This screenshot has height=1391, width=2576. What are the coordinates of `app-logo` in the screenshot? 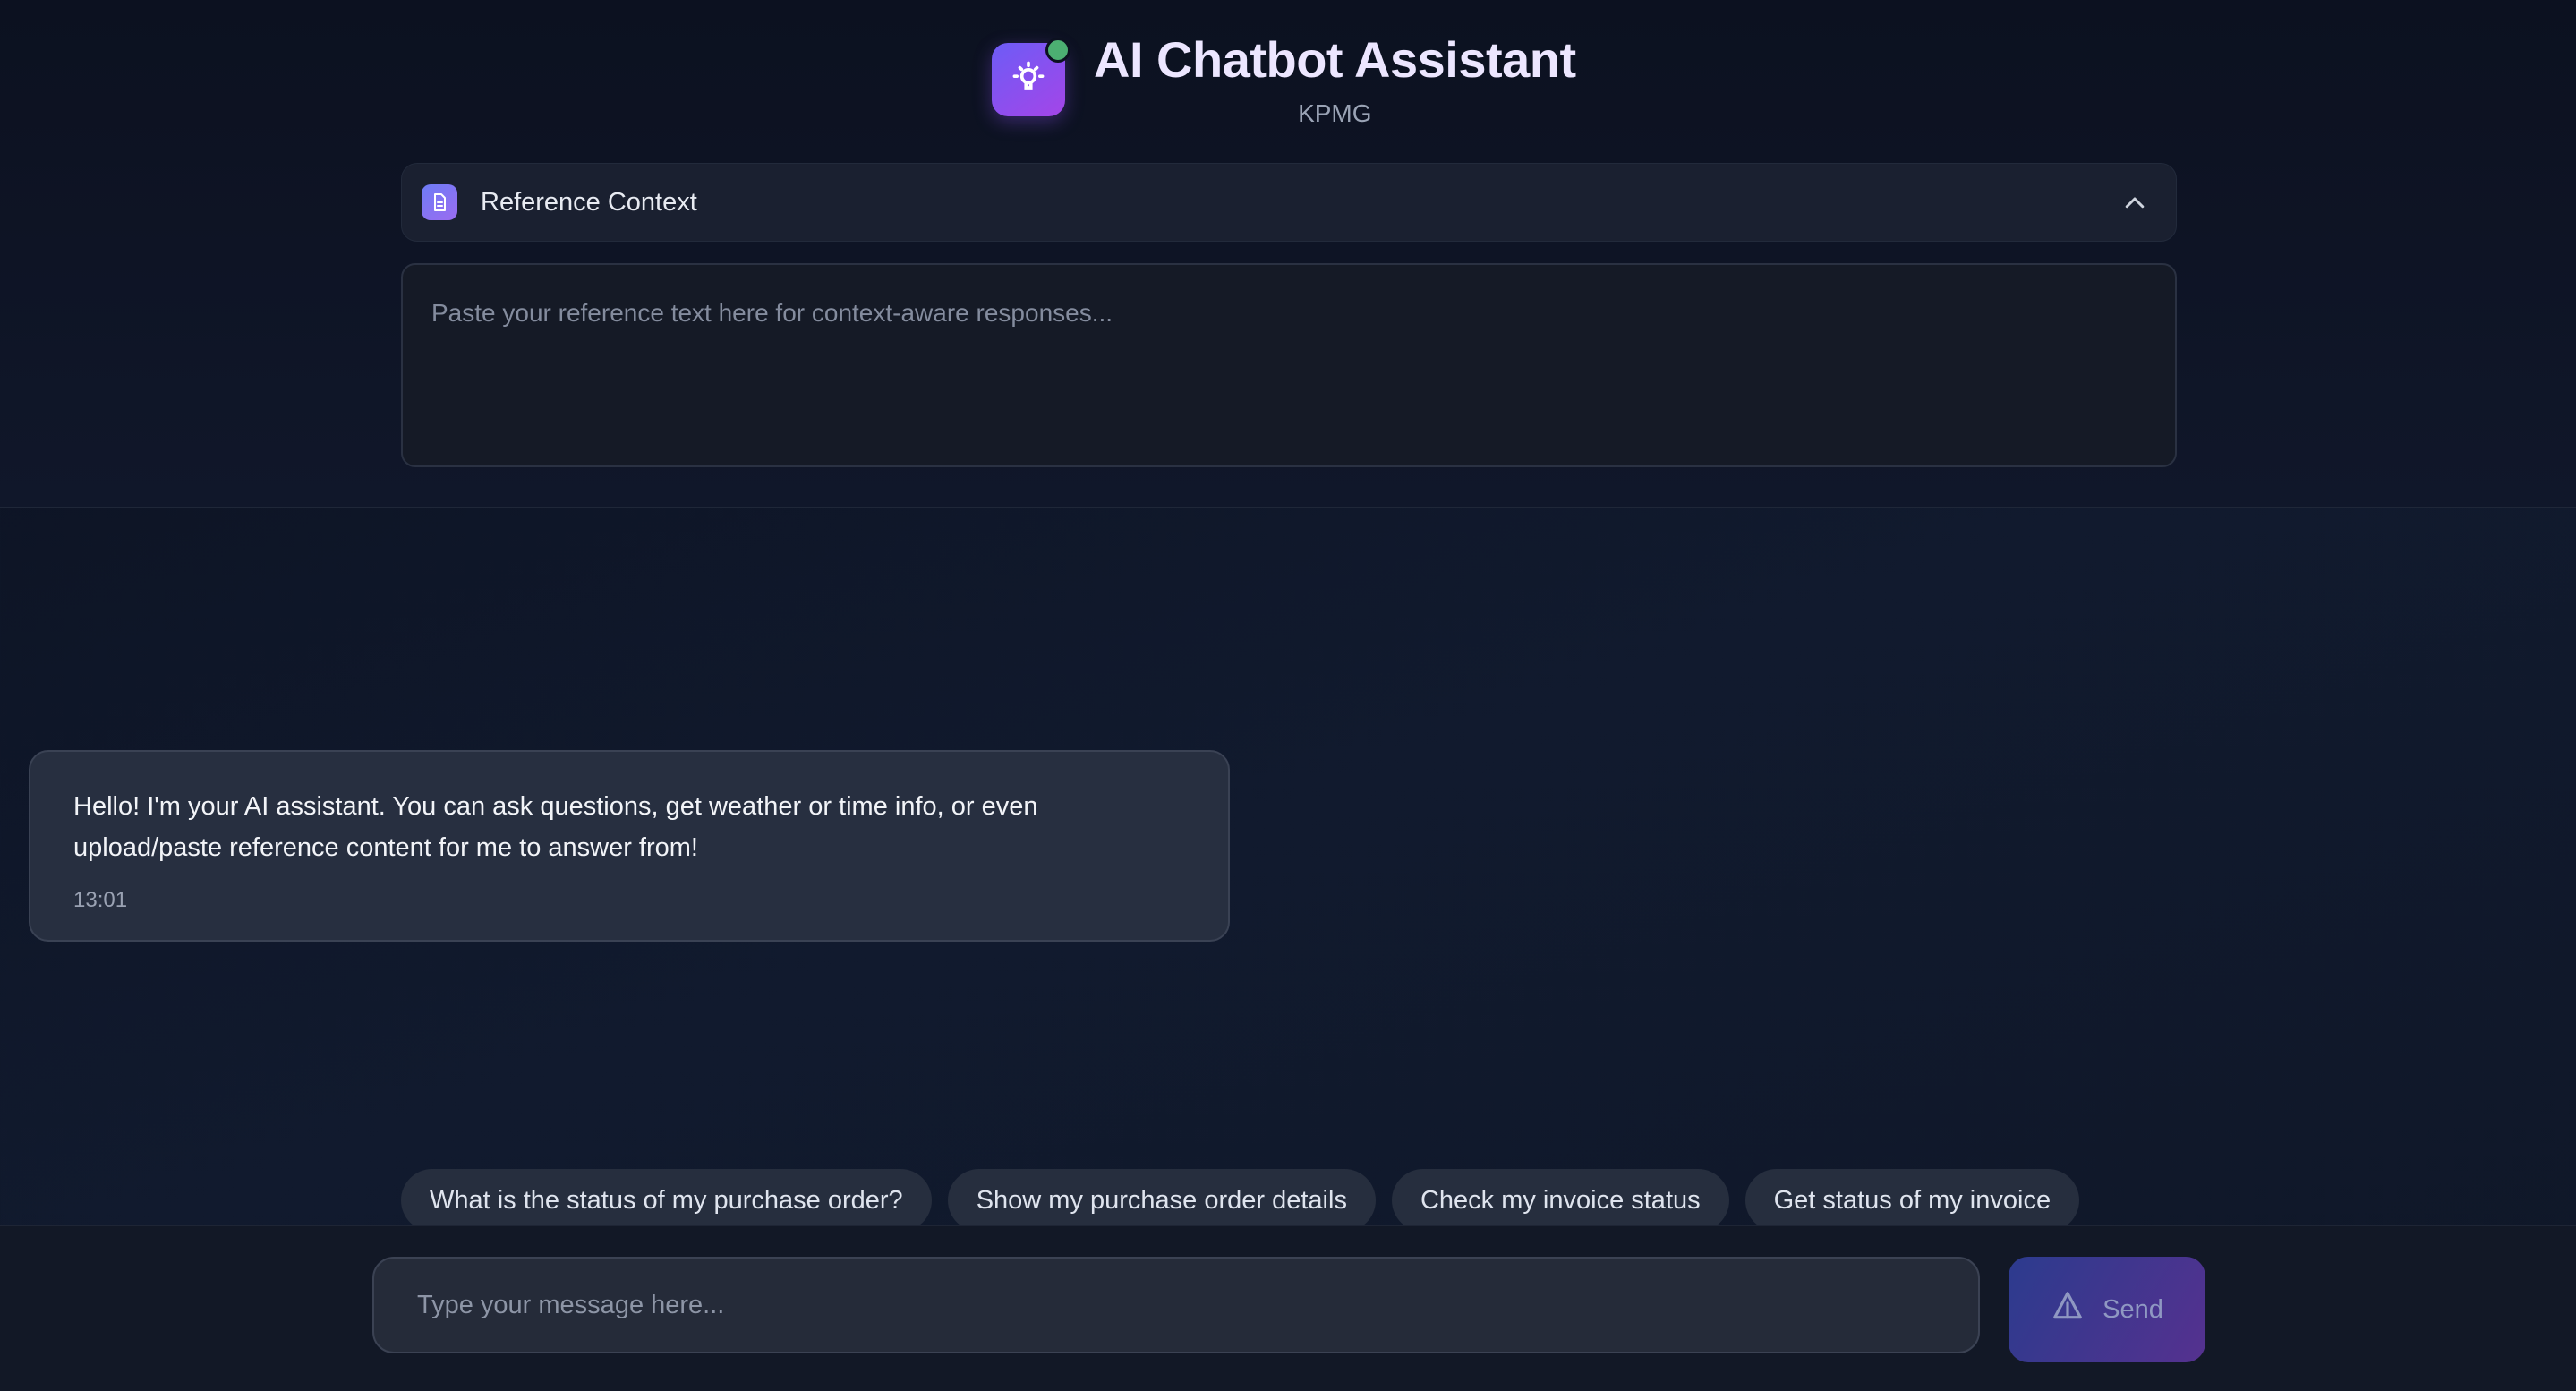 It's located at (1031, 77).